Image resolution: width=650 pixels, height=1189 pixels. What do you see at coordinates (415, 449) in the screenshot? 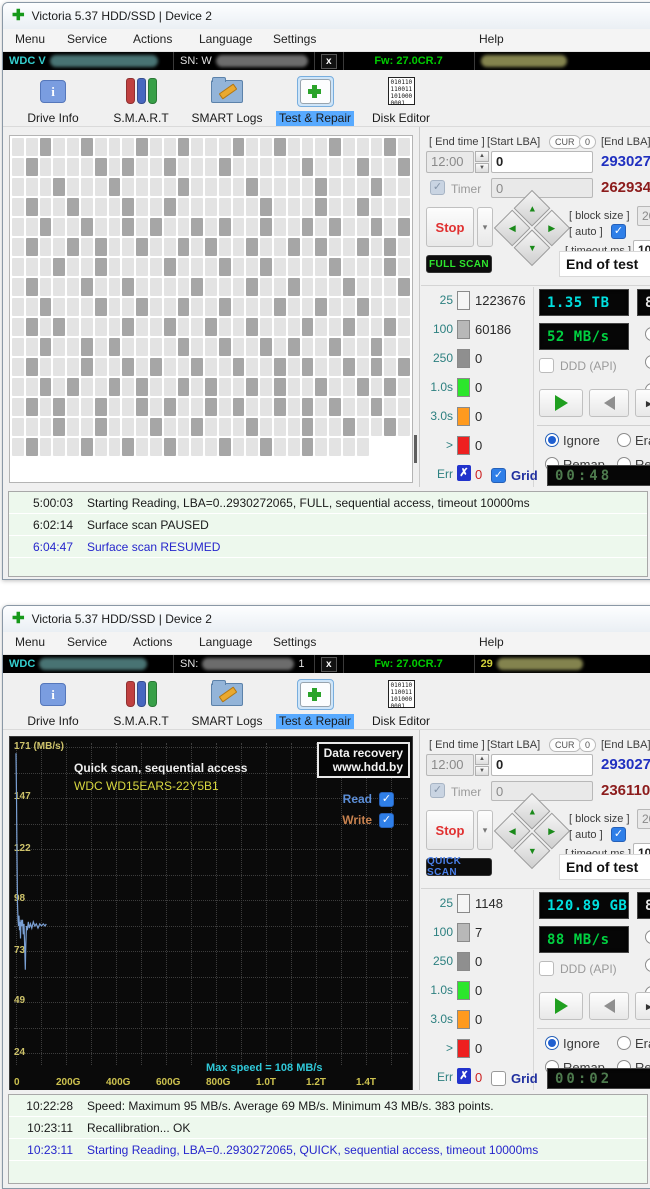
I see `scan-position-thumb` at bounding box center [415, 449].